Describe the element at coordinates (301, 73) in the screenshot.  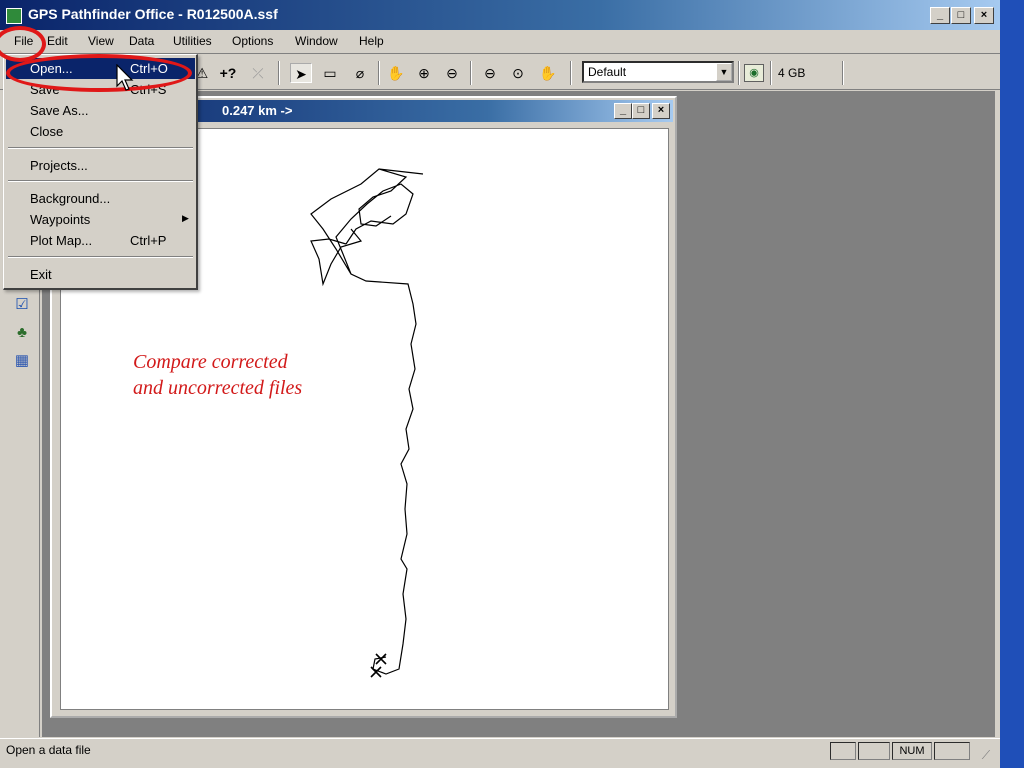
I see `select-pointer-icon: ➤` at that location.